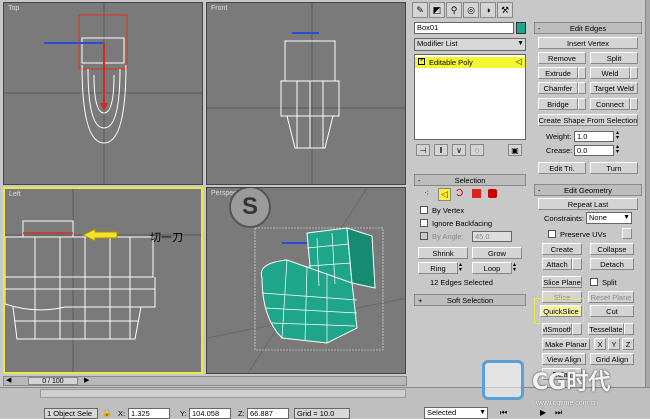  Describe the element at coordinates (471, 10) in the screenshot. I see `motion-tab-icon: ◎` at that location.